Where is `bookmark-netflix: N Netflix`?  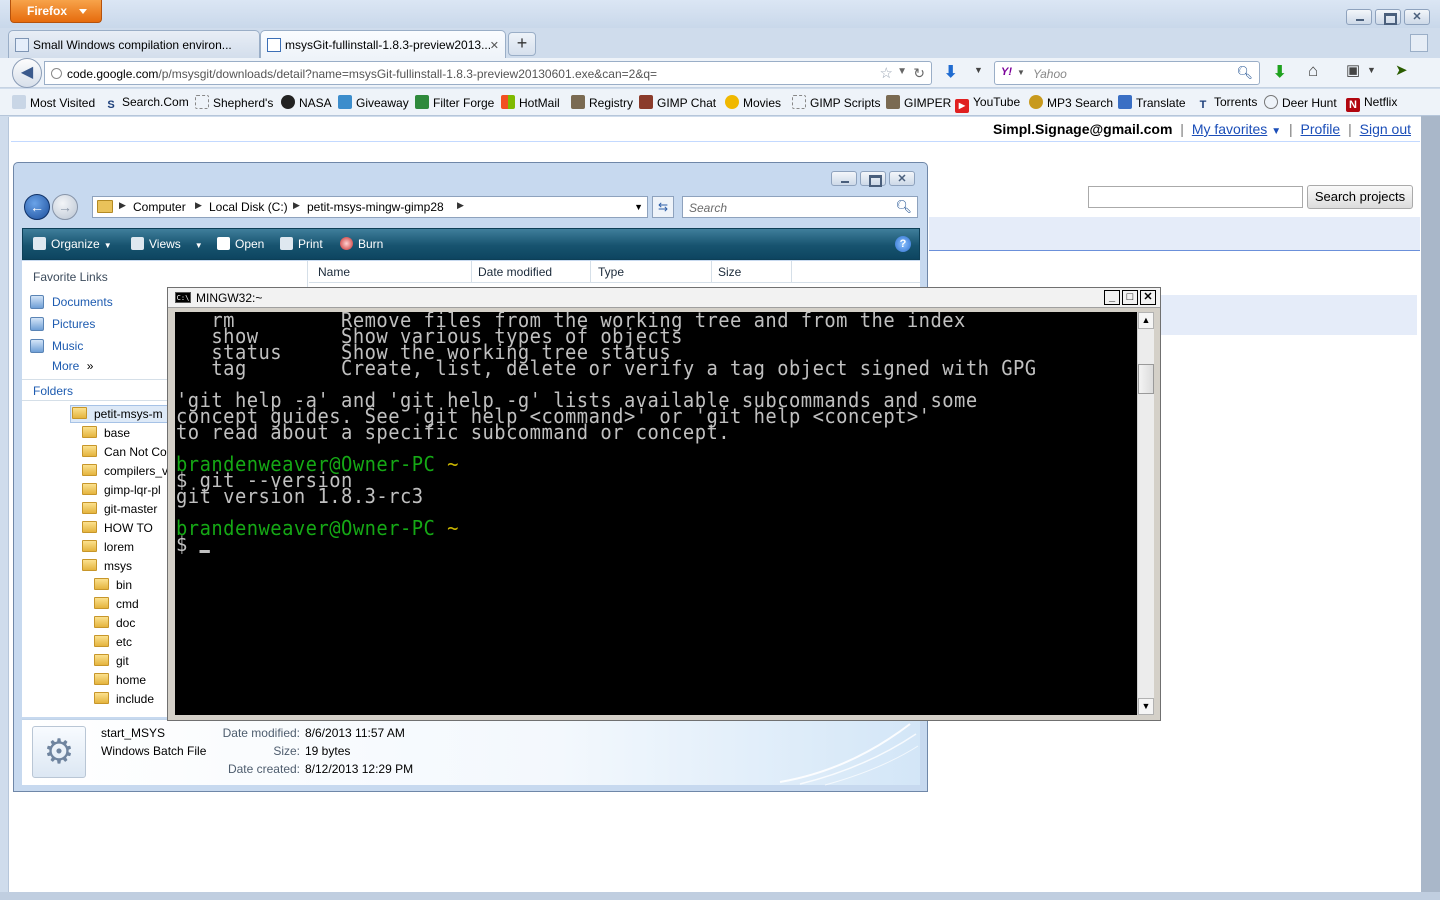
bookmark-netflix: N Netflix is located at coordinates (1371, 103).